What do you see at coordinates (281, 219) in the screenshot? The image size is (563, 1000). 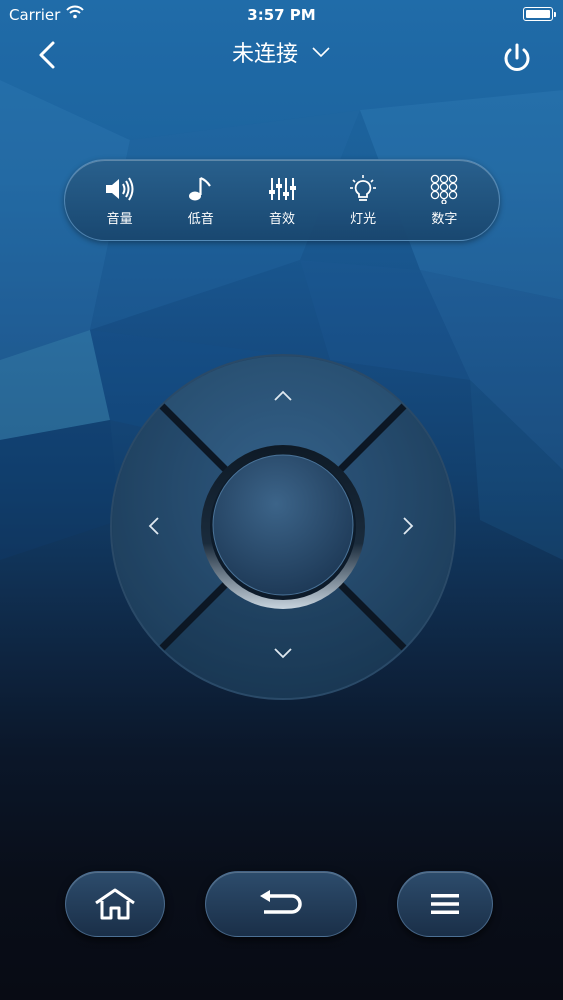 I see `tool-label: 音效` at bounding box center [281, 219].